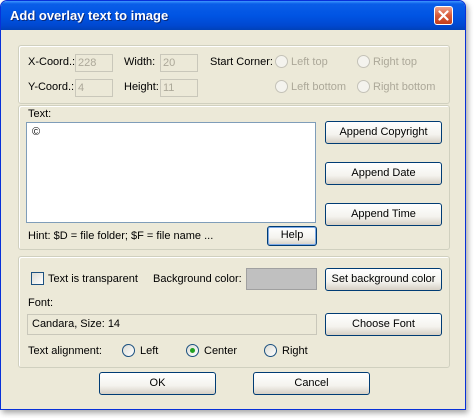 The width and height of the screenshot is (474, 418). Describe the element at coordinates (281, 279) in the screenshot. I see `bg-color-swatch` at that location.